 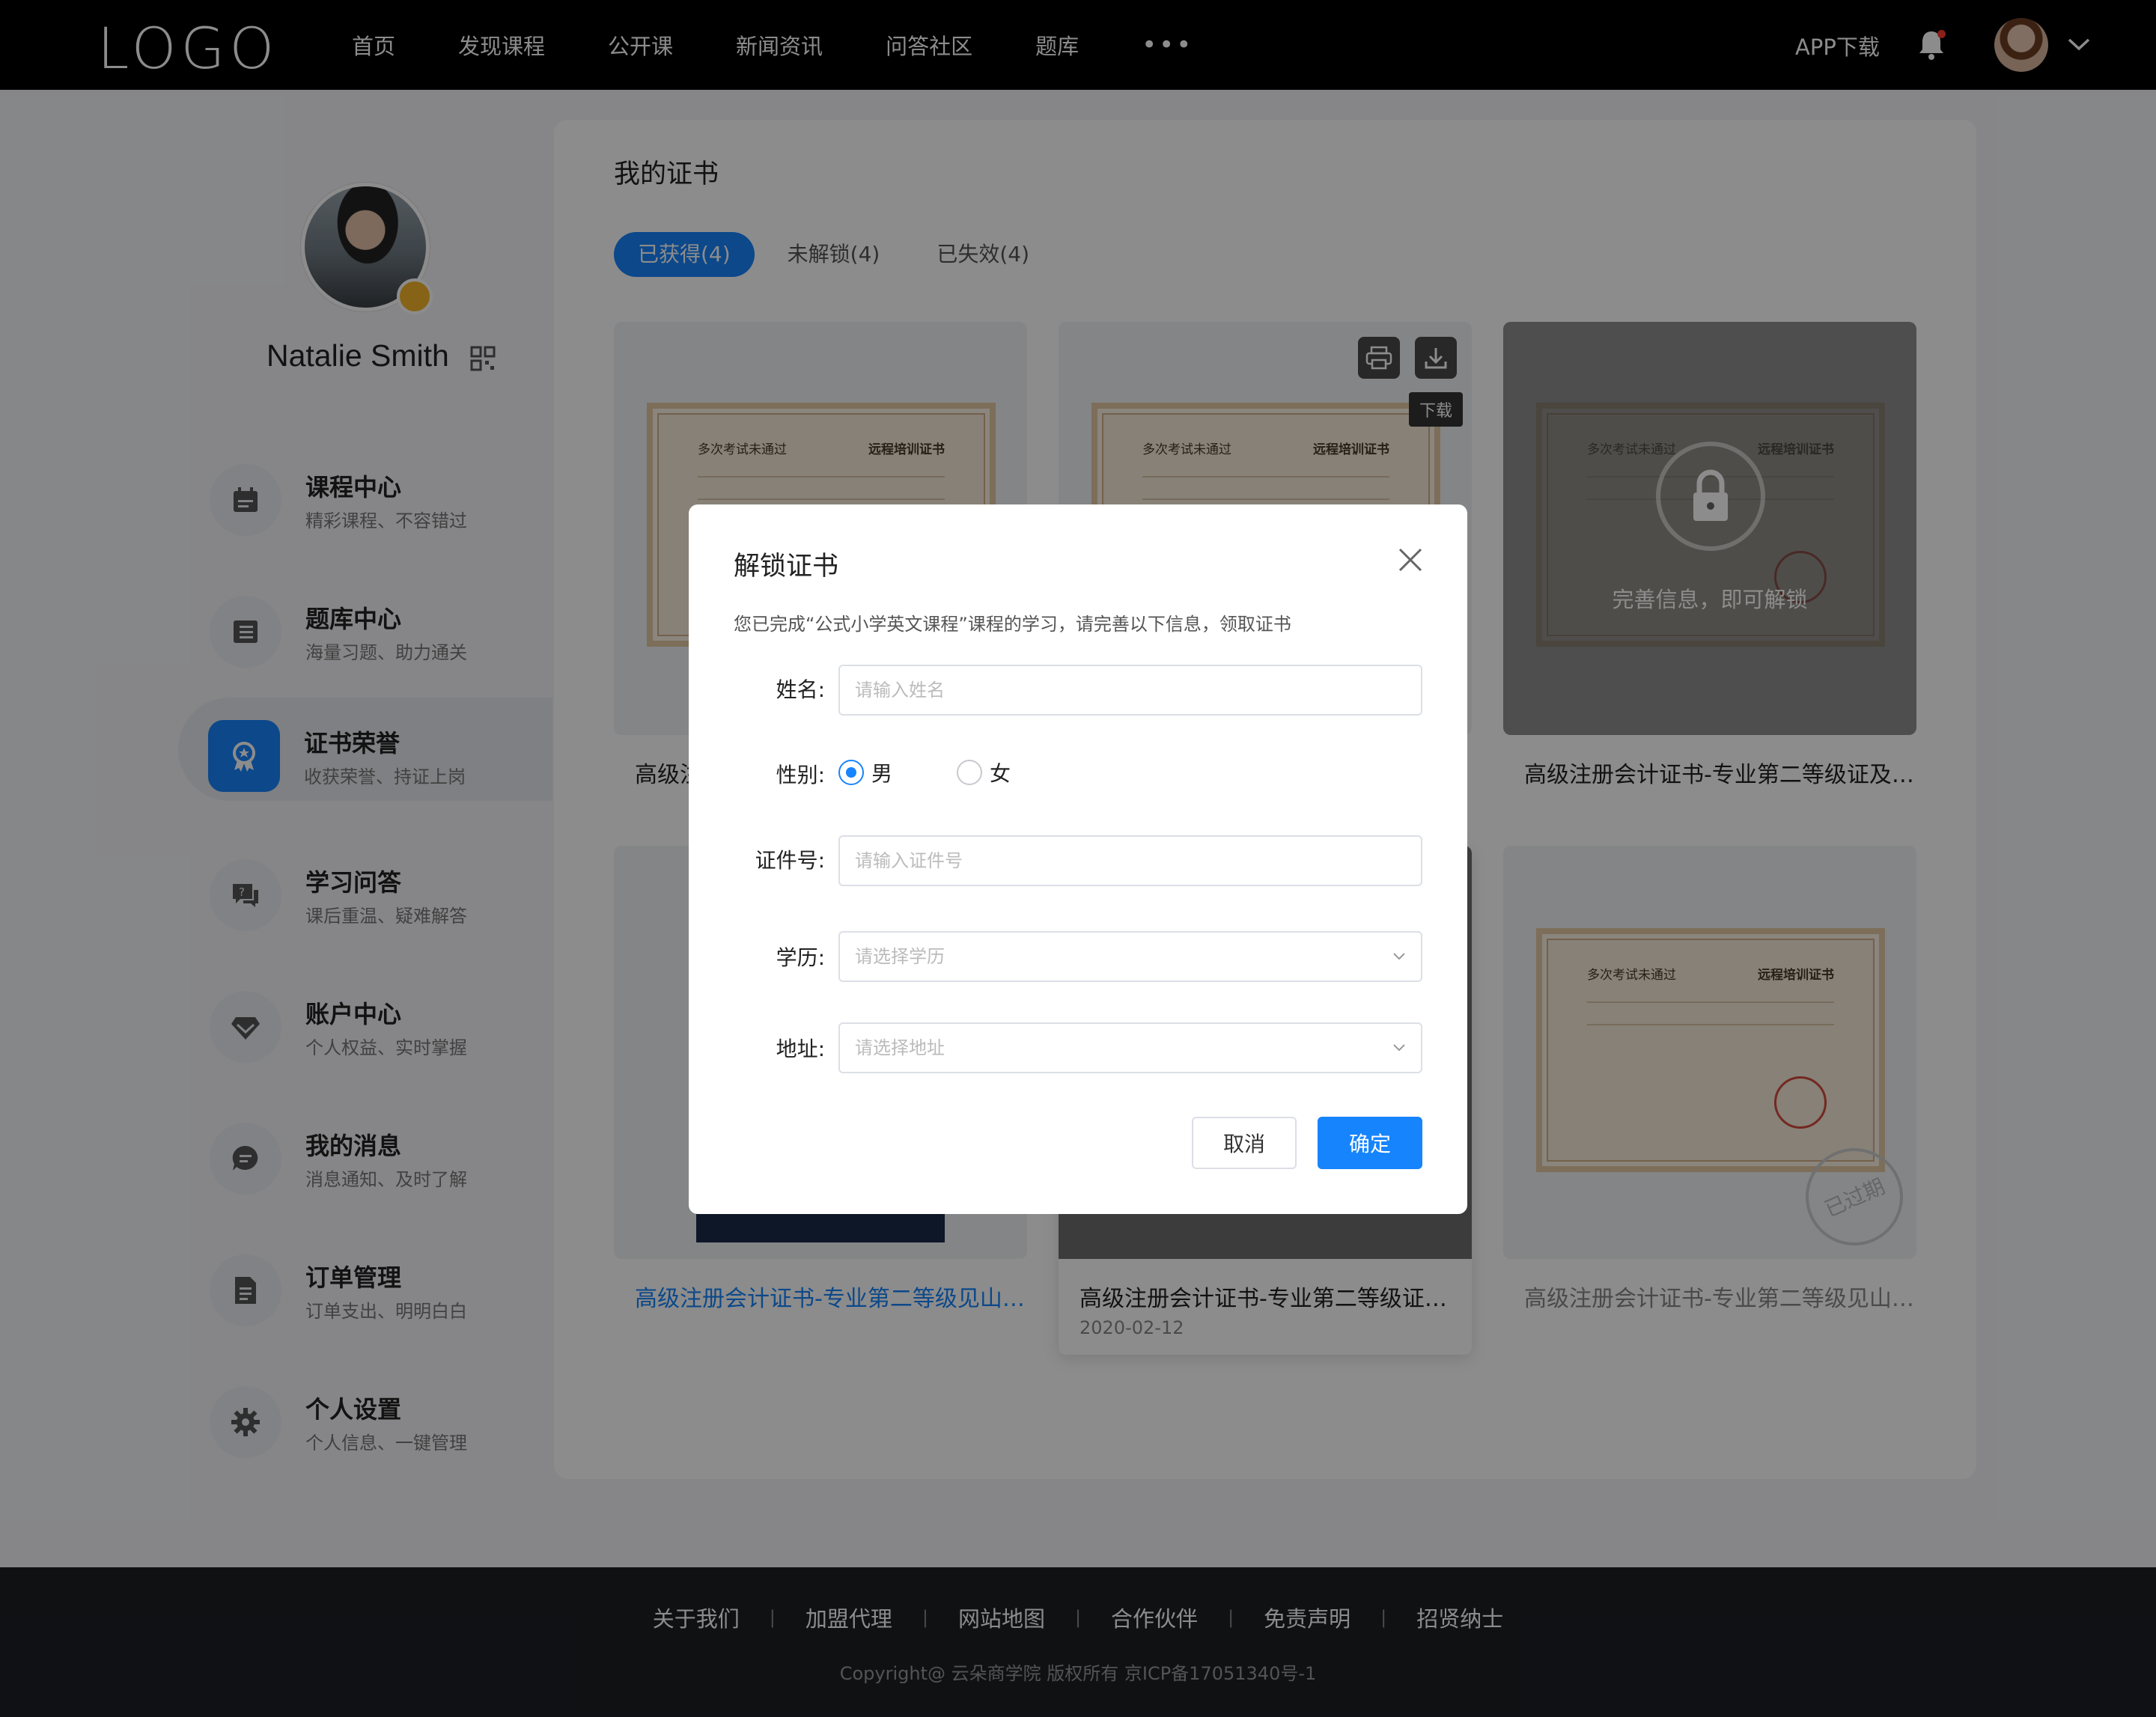 I want to click on id-number-input: 请输入证件号, so click(x=1130, y=860).